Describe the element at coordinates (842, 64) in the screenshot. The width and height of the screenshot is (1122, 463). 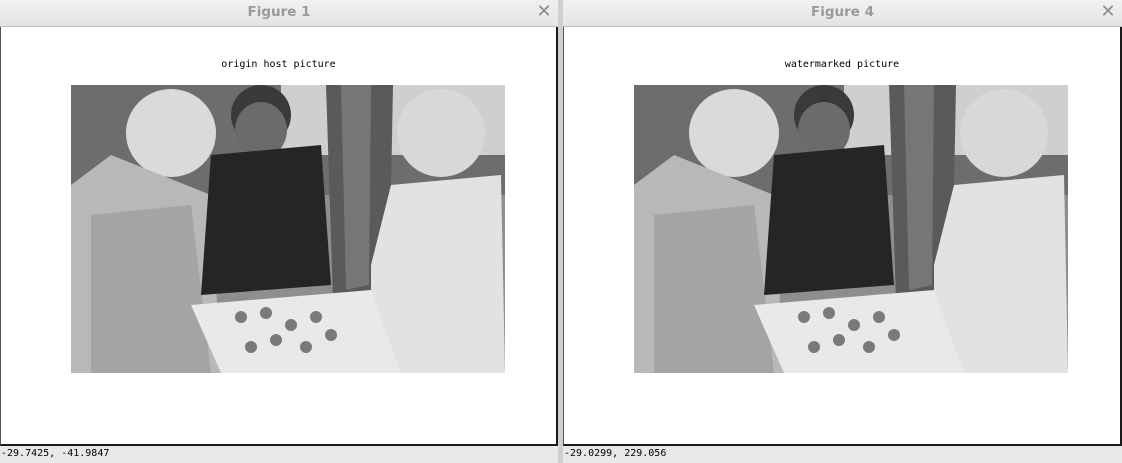
I see `axes-title: watermarked picture` at that location.